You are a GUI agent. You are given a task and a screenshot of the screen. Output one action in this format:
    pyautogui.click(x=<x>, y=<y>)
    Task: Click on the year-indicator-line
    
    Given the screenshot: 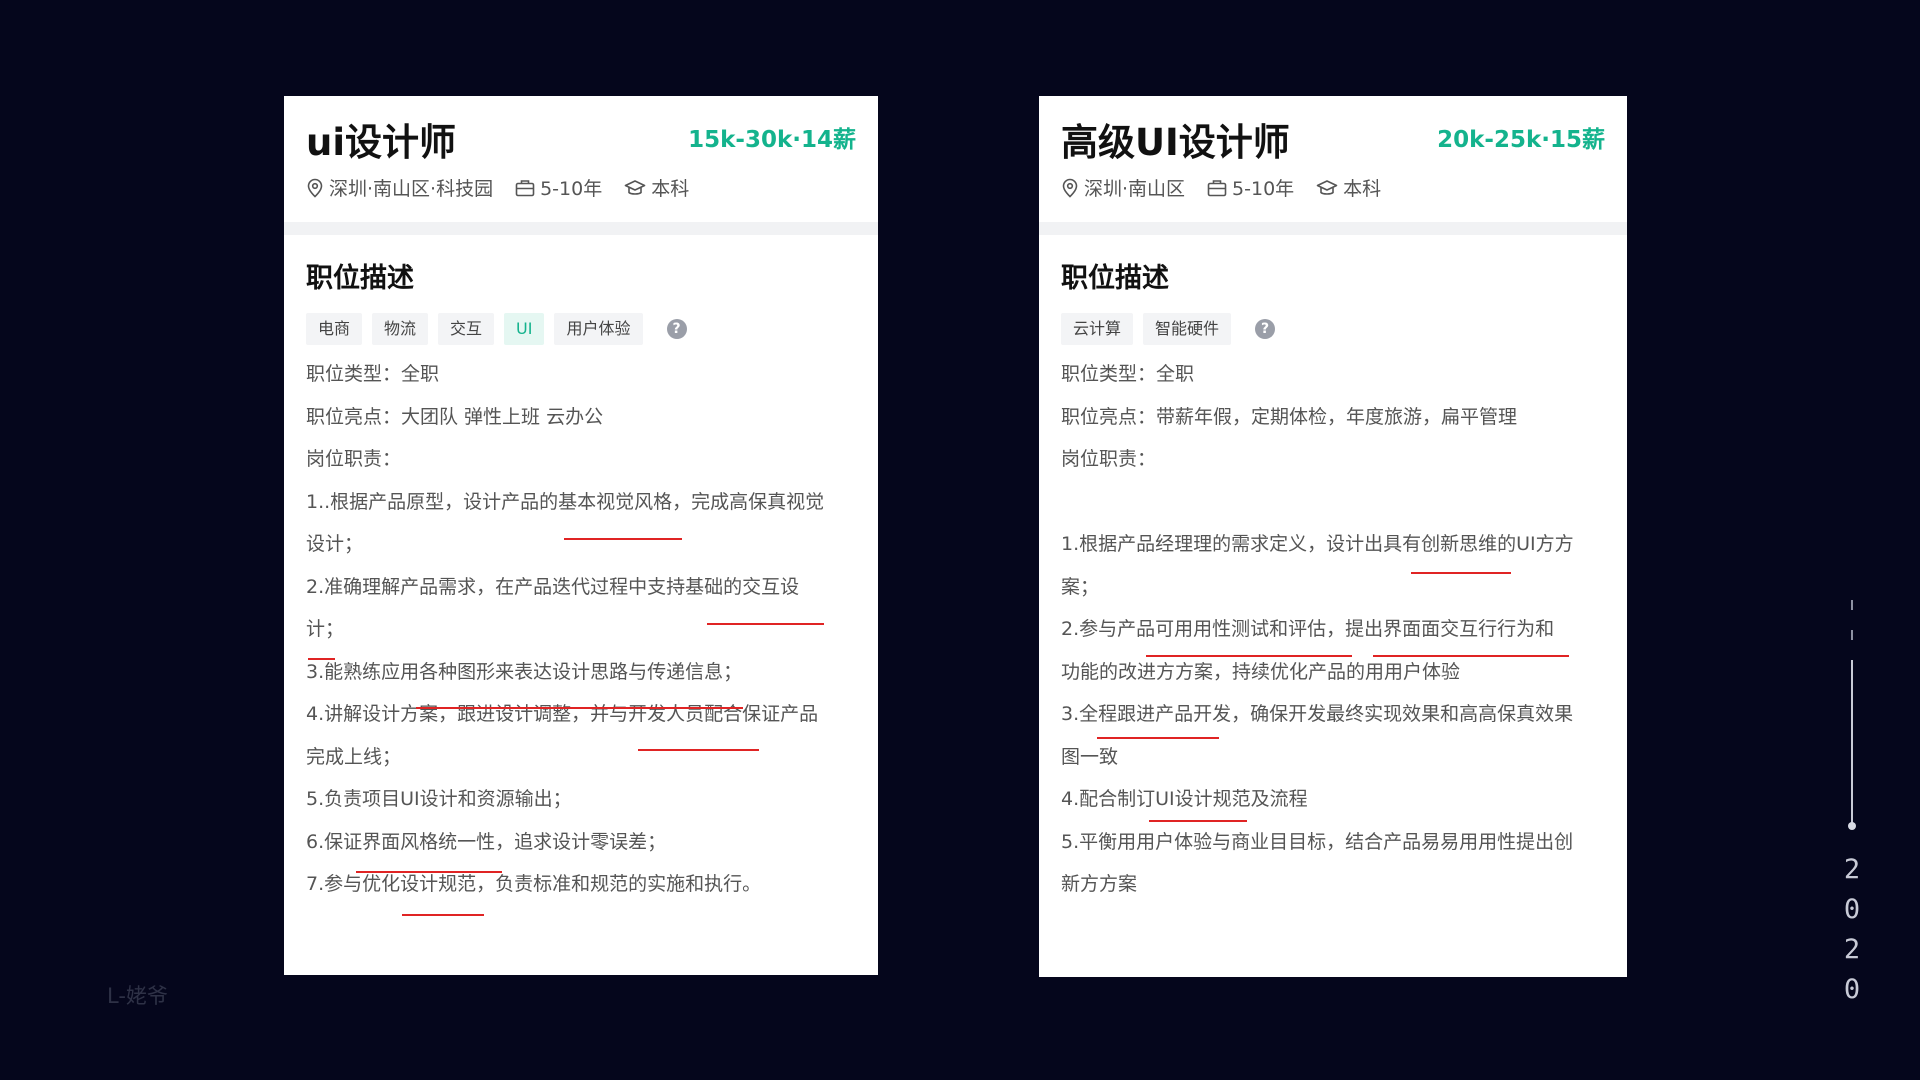 What is the action you would take?
    pyautogui.click(x=1852, y=743)
    